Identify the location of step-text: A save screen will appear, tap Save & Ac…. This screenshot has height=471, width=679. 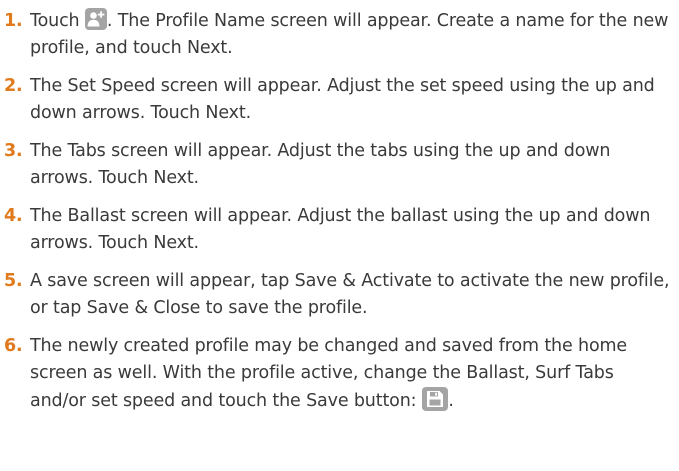
(350, 294).